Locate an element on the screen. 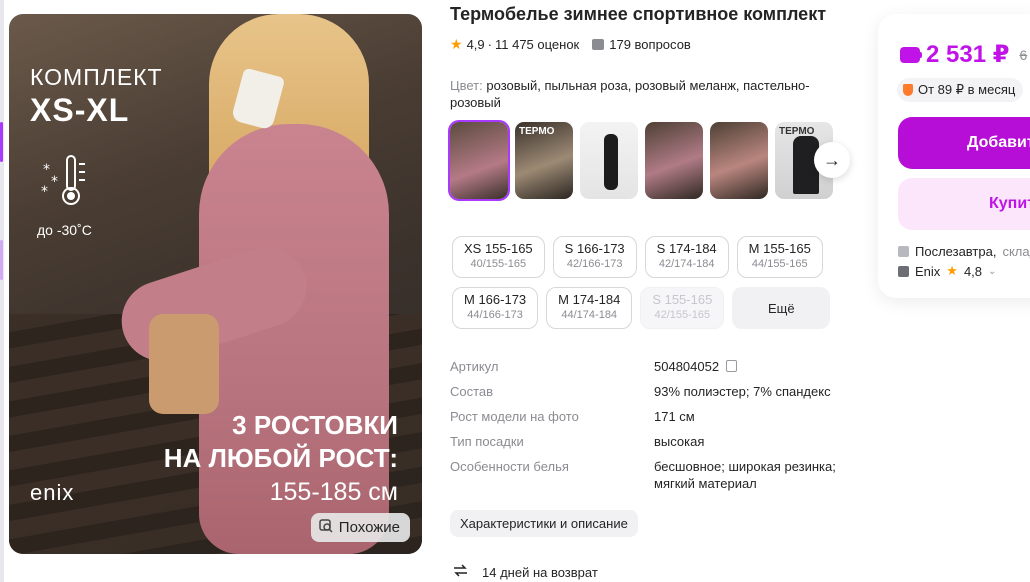 The width and height of the screenshot is (1030, 582). article-number: 504804052 is located at coordinates (687, 366).